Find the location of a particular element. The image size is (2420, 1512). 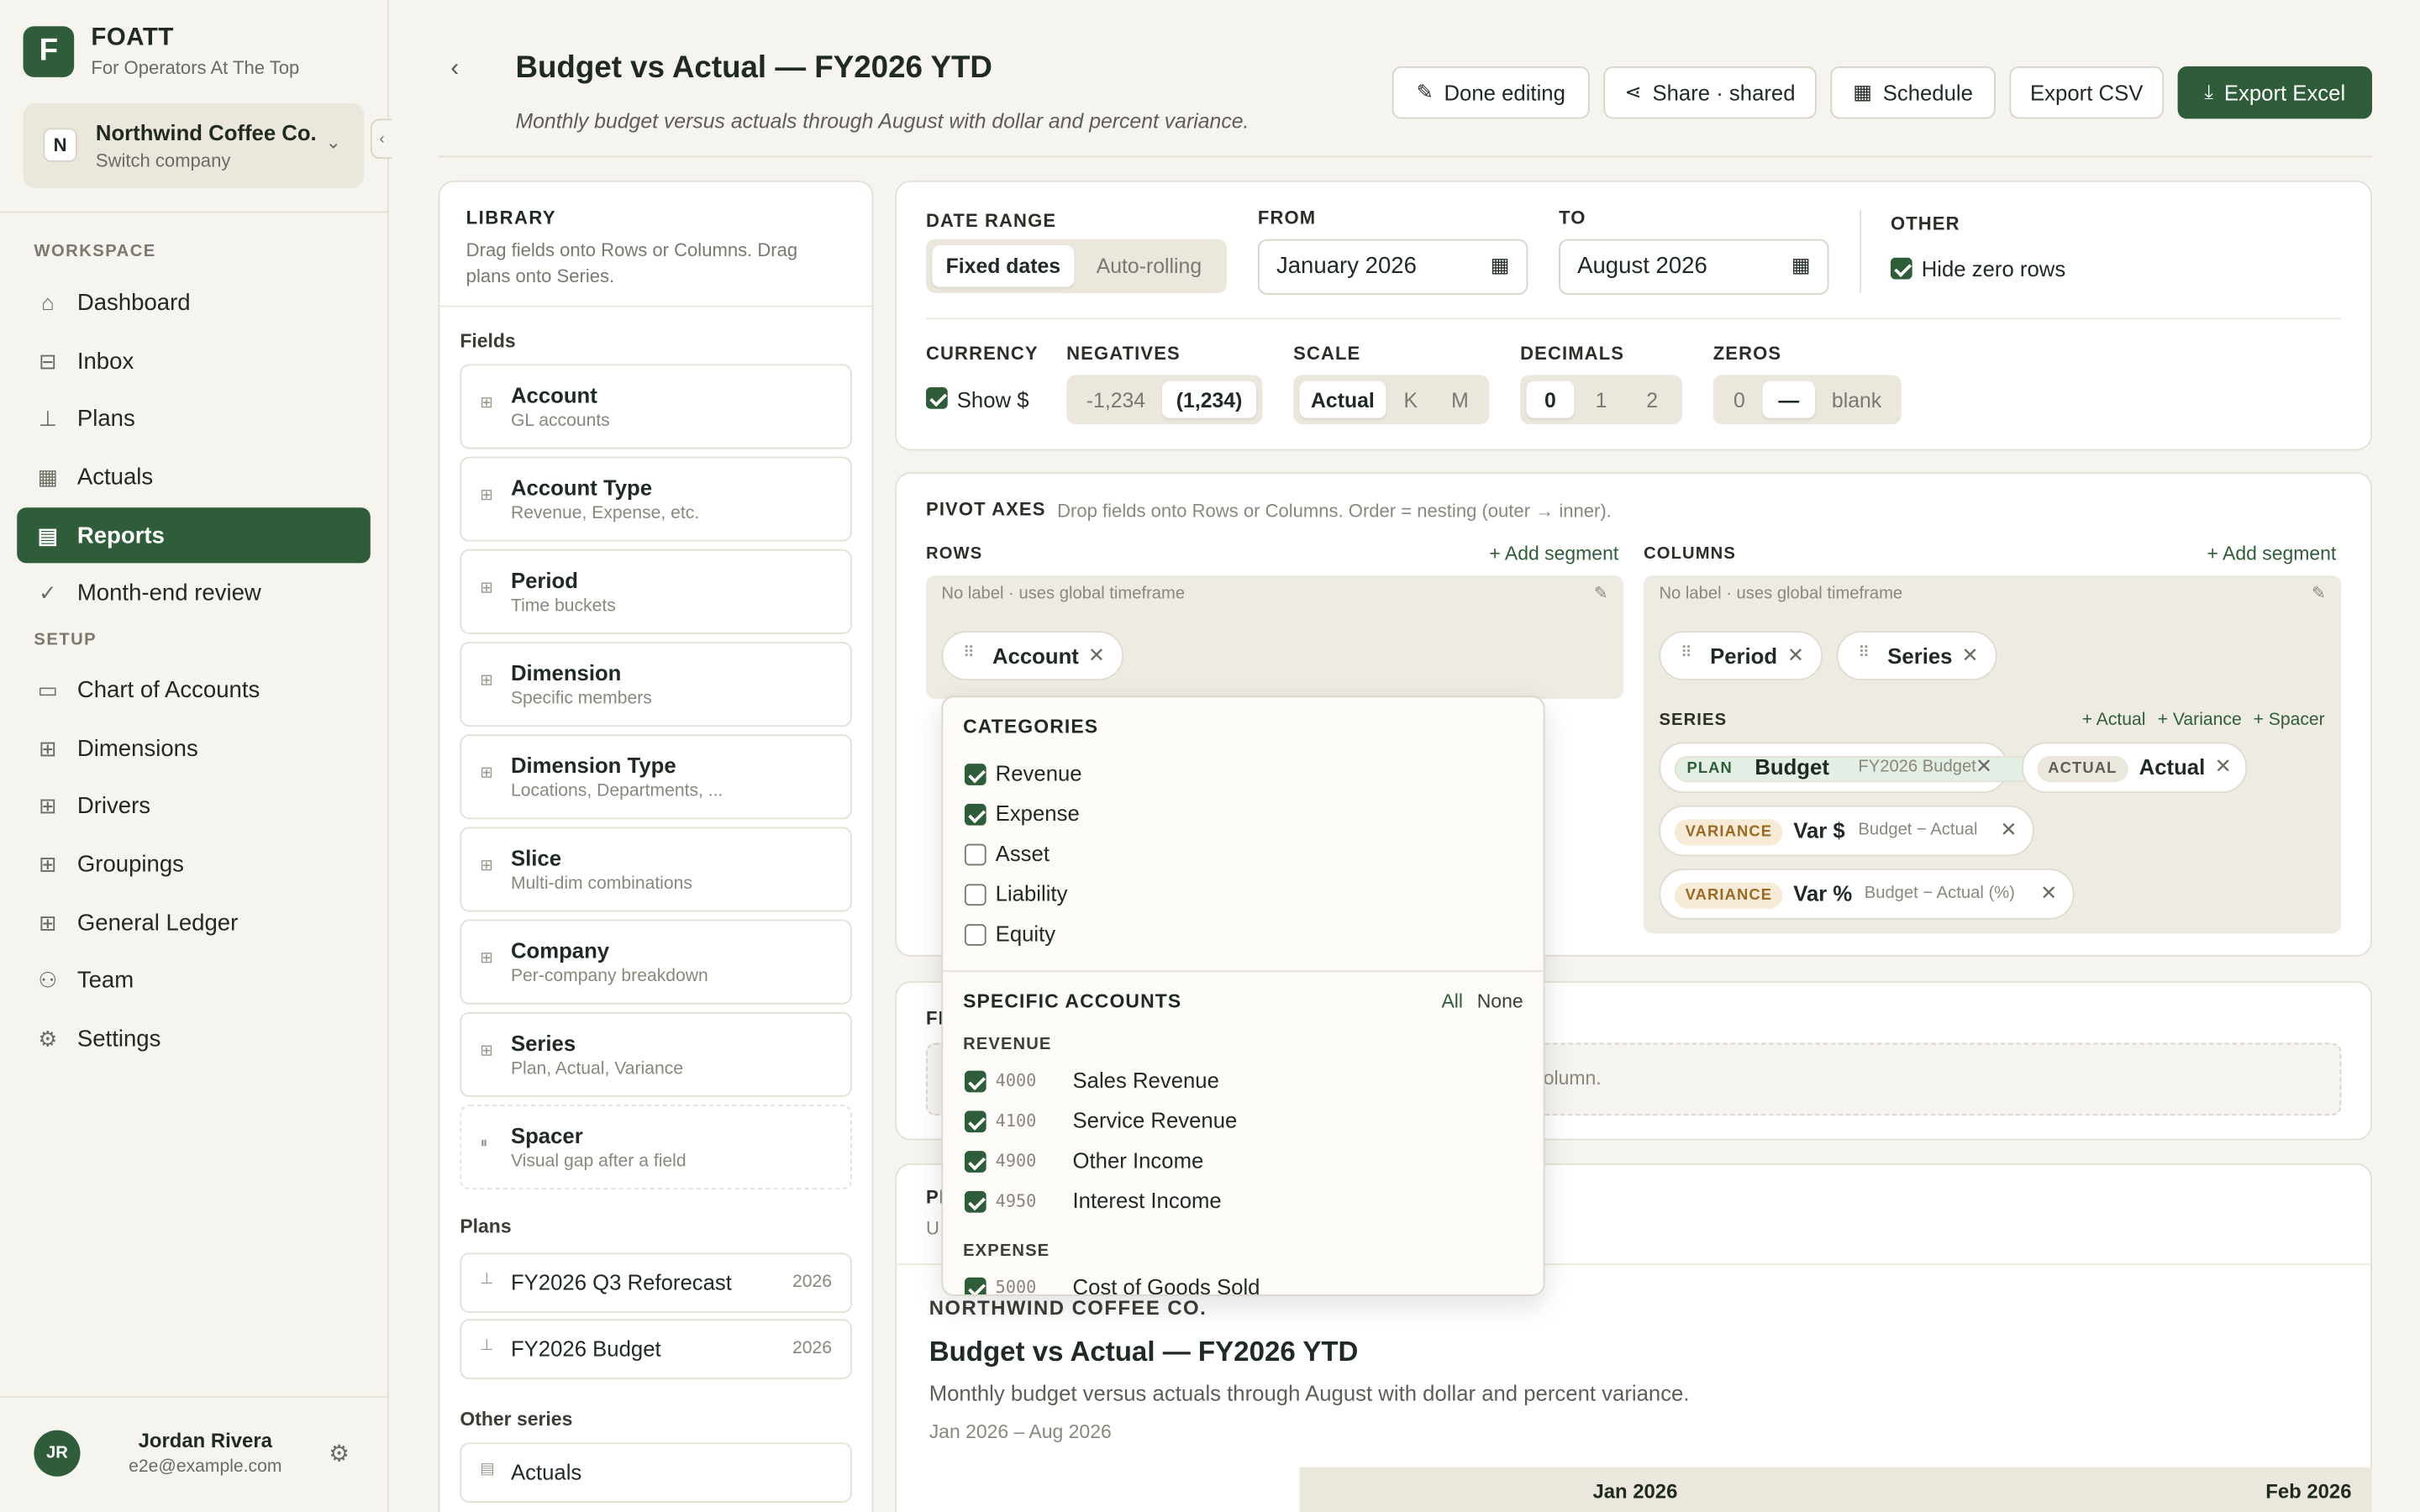

scale-actual-option: Actual is located at coordinates (1343, 399).